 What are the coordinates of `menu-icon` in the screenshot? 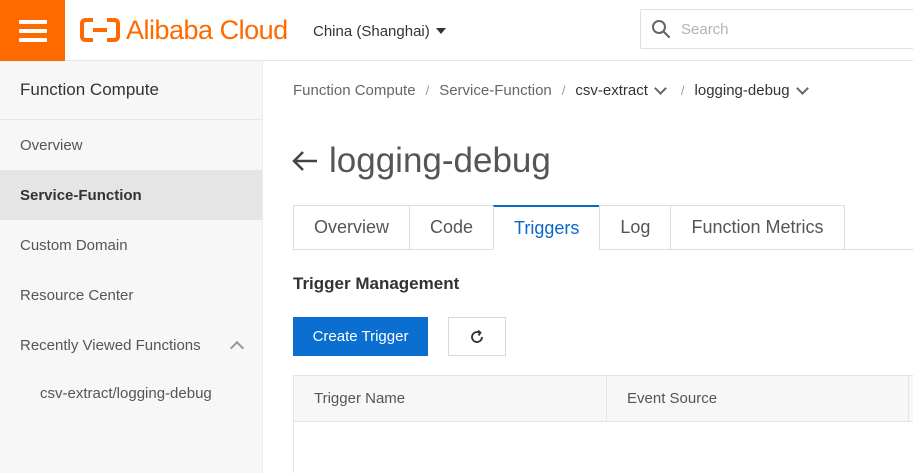 It's located at (32, 30).